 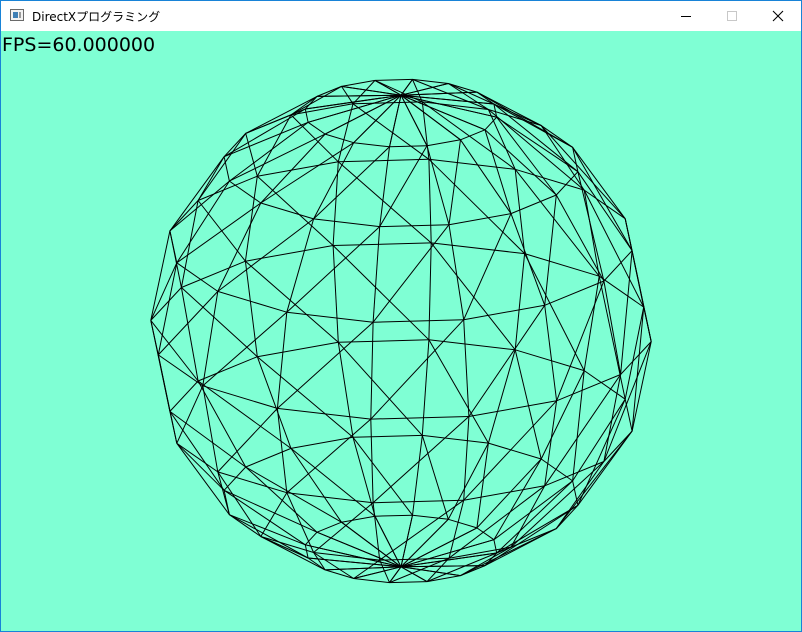 What do you see at coordinates (17, 15) in the screenshot?
I see `app-window-icon` at bounding box center [17, 15].